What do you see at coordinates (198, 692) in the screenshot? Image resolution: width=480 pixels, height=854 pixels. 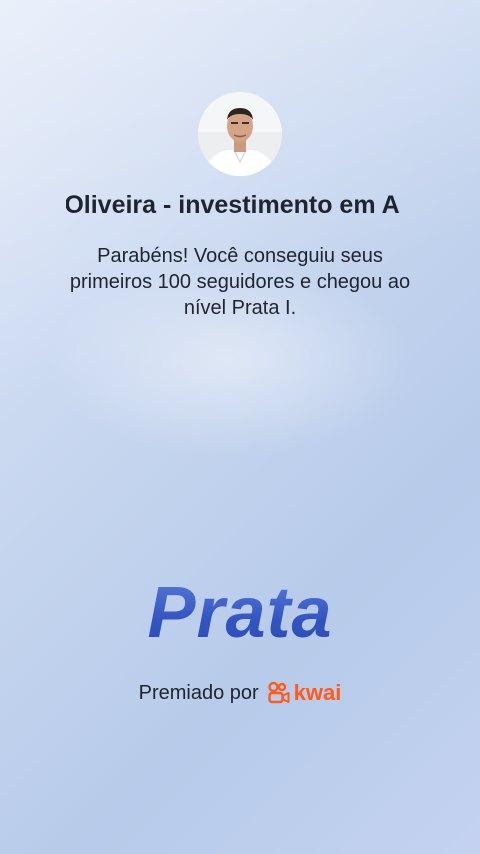 I see `awarded-by-label: Premiado por` at bounding box center [198, 692].